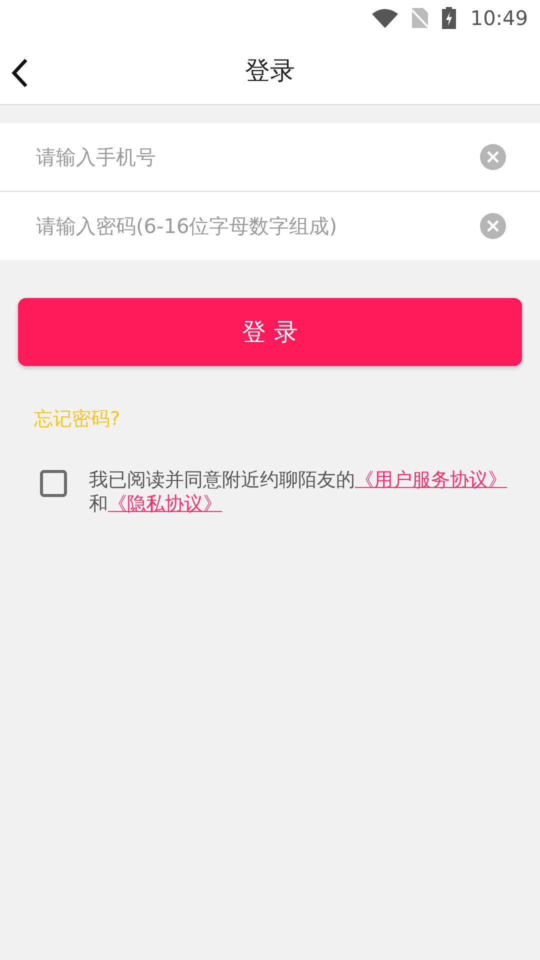 This screenshot has height=960, width=540. Describe the element at coordinates (499, 18) in the screenshot. I see `status-time: 10:49` at that location.